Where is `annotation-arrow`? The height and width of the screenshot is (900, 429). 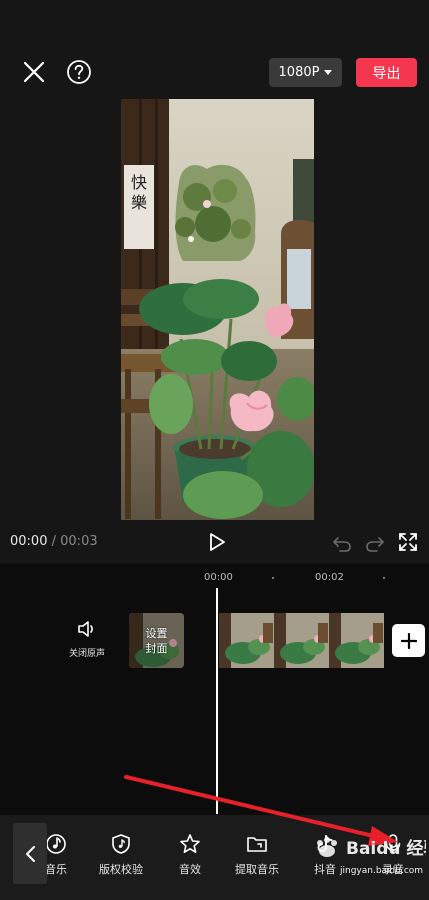
annotation-arrow is located at coordinates (261, 810).